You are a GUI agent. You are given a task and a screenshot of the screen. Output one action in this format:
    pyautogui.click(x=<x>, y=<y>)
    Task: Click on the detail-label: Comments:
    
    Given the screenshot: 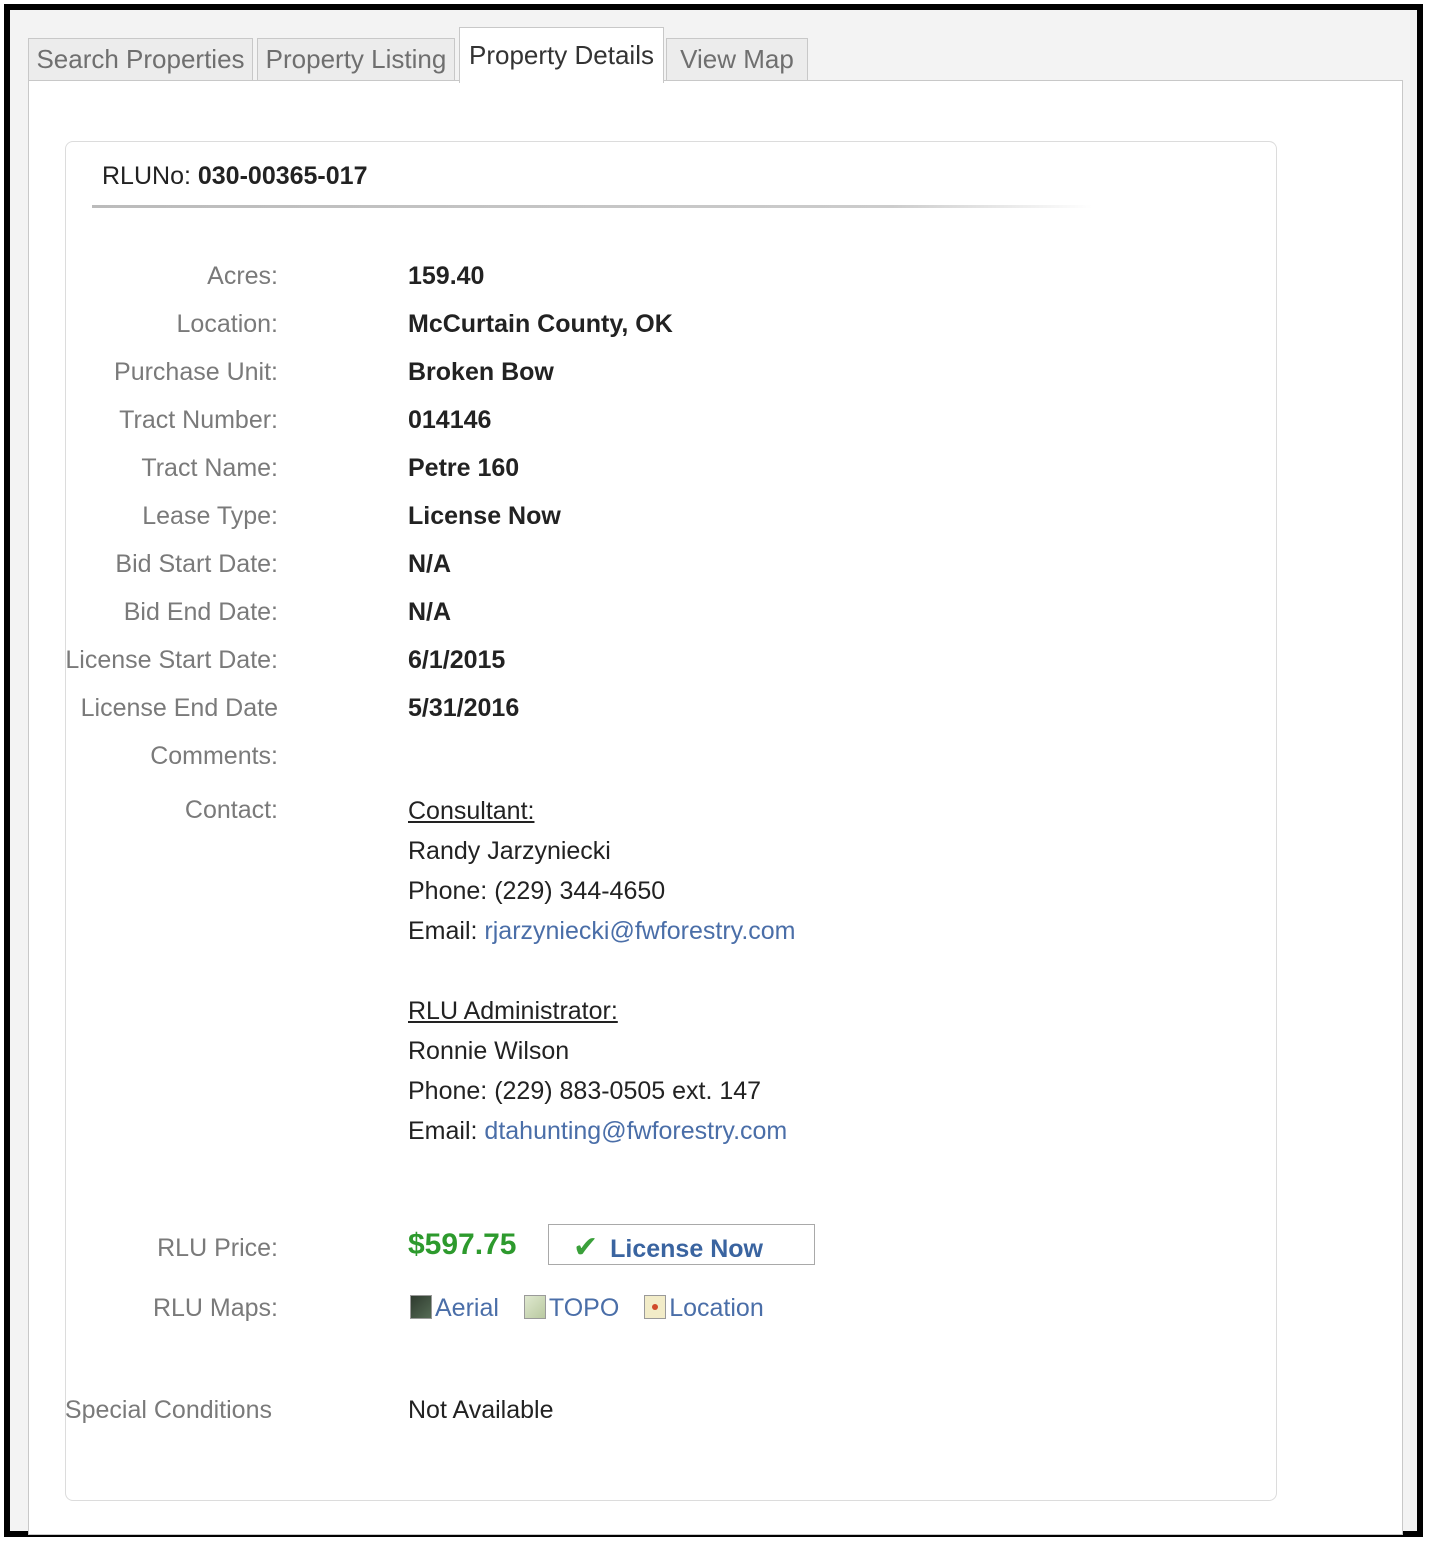 What is the action you would take?
    pyautogui.click(x=214, y=756)
    